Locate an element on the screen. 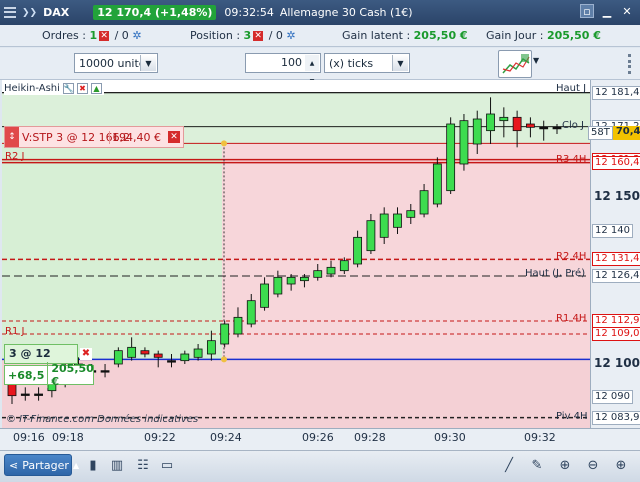  chart-style-dropdown-icon: ▼ is located at coordinates (536, 60).